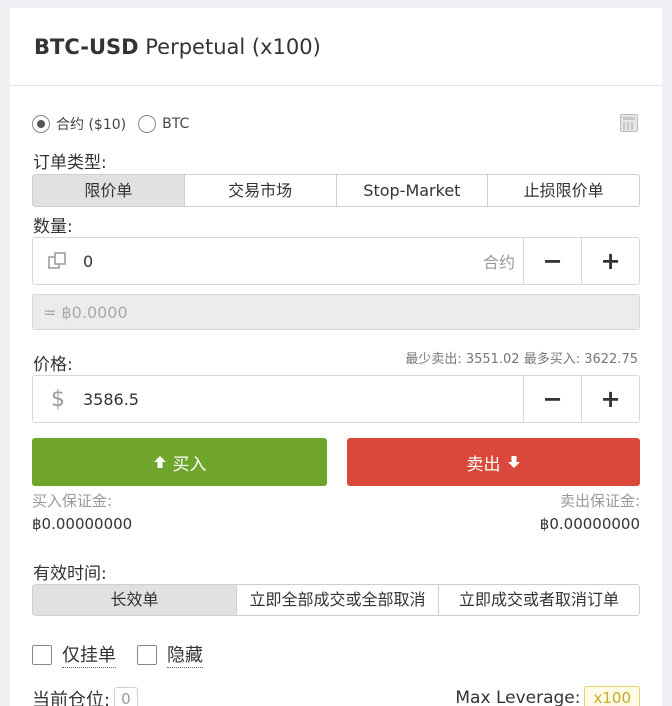  Describe the element at coordinates (539, 600) in the screenshot. I see `tif-ioc: 立即成交或者取消订单` at that location.